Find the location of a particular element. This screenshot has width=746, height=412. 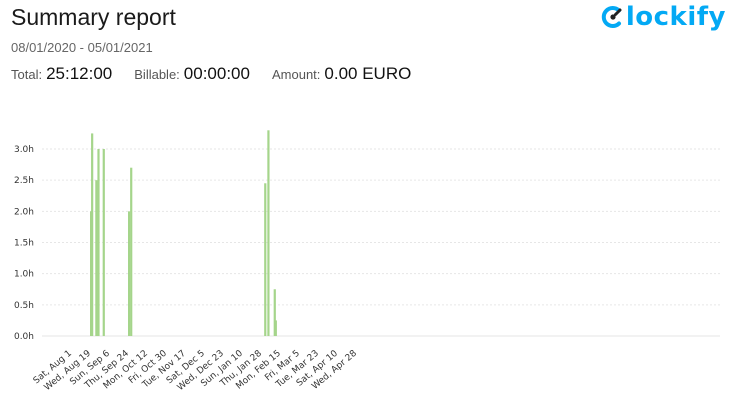

logo-text: lockify is located at coordinates (675, 17).